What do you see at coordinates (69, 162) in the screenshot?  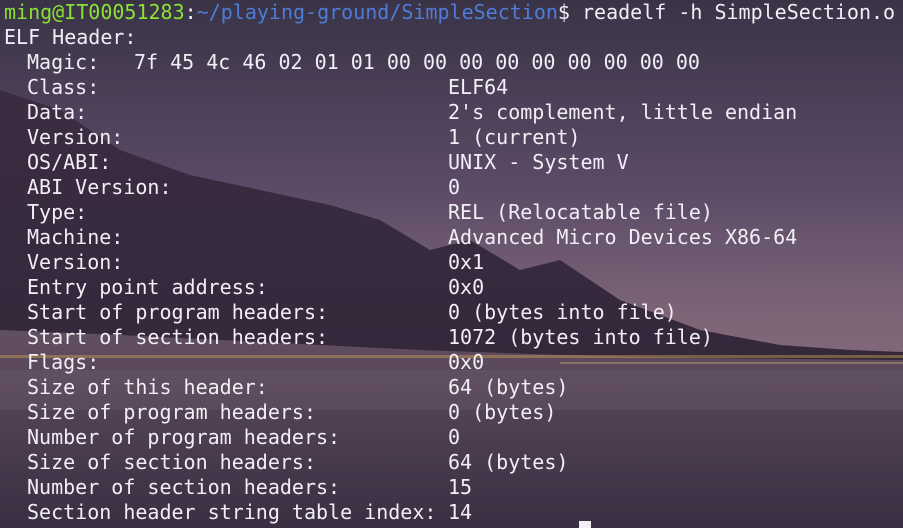 I see `field-key: OS/ABI:` at bounding box center [69, 162].